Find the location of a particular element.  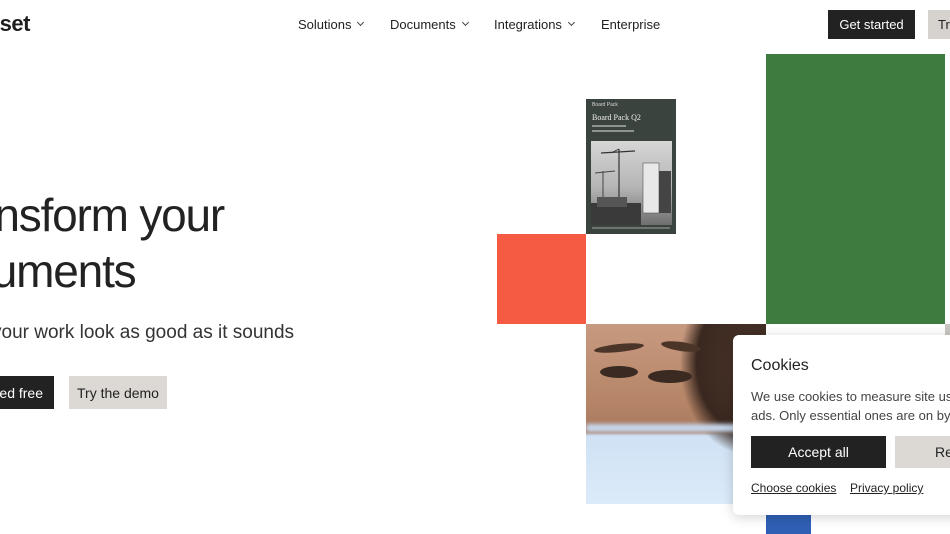

hero-subheadline: your work look as good as it sounds is located at coordinates (147, 332).